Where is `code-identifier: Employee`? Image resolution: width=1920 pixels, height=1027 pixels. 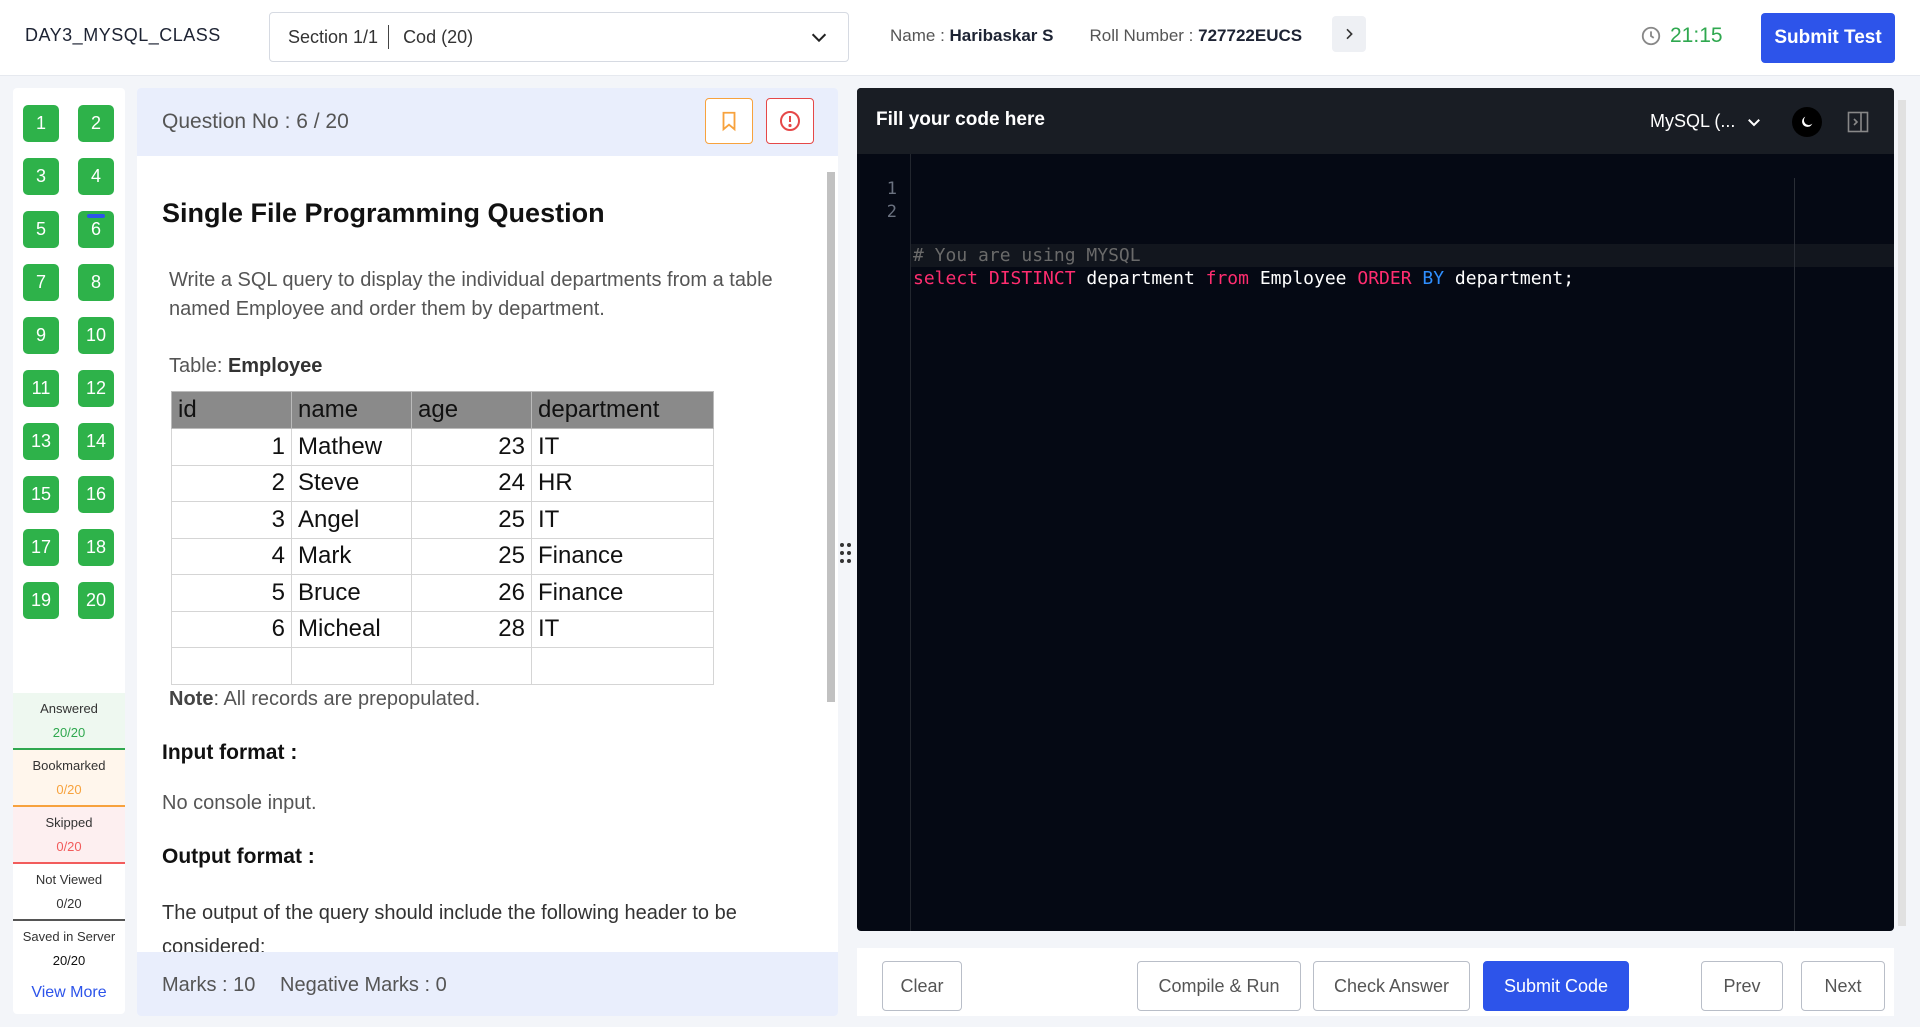
code-identifier: Employee is located at coordinates (1303, 278).